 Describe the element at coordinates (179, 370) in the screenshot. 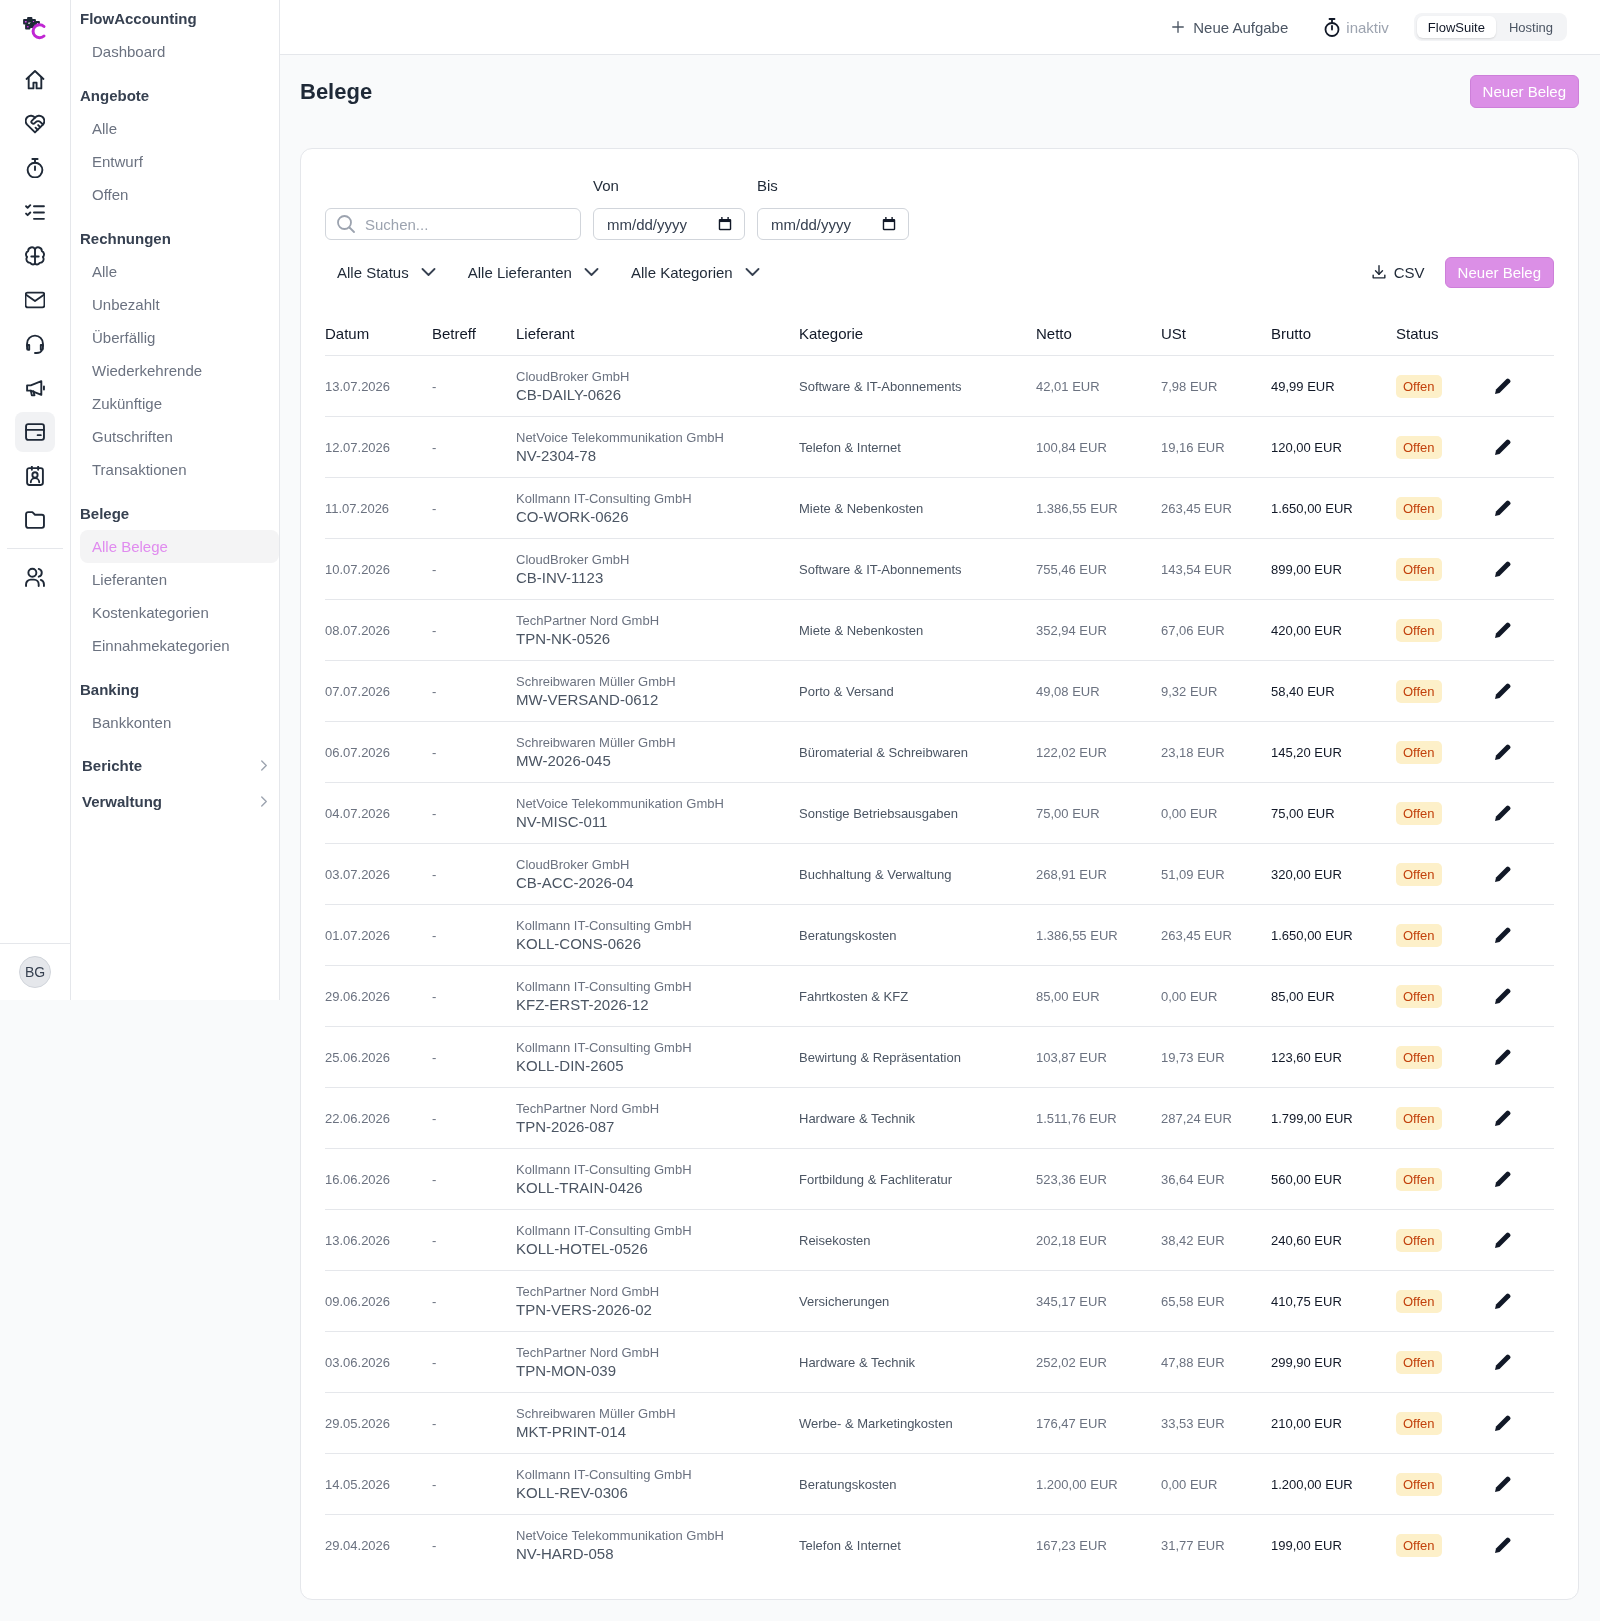

I see `nav-item: Wiederkehrende` at that location.